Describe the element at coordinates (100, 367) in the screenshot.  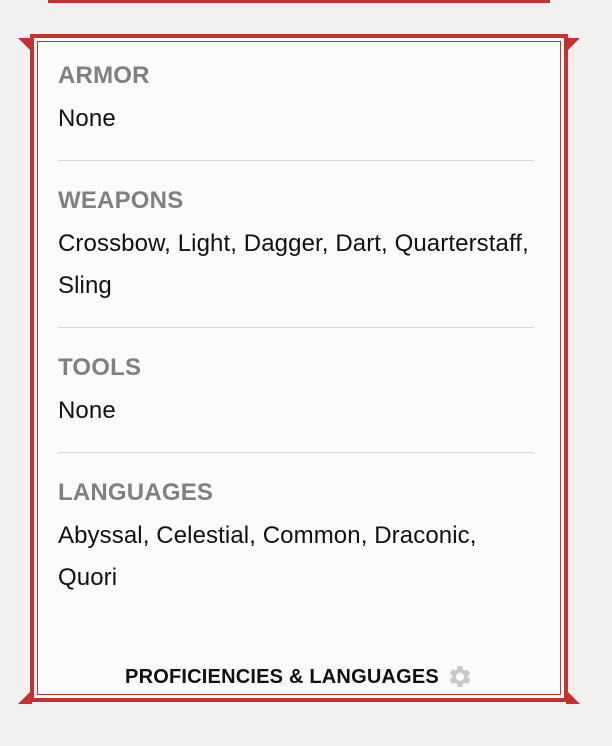
I see `tools-heading: TOOLS` at that location.